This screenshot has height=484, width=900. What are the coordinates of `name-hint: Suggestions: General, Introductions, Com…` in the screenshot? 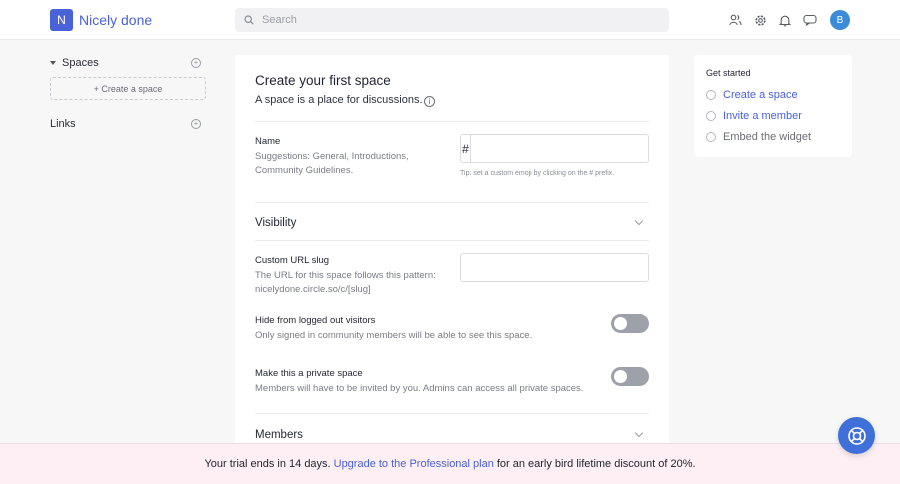 It's located at (332, 163).